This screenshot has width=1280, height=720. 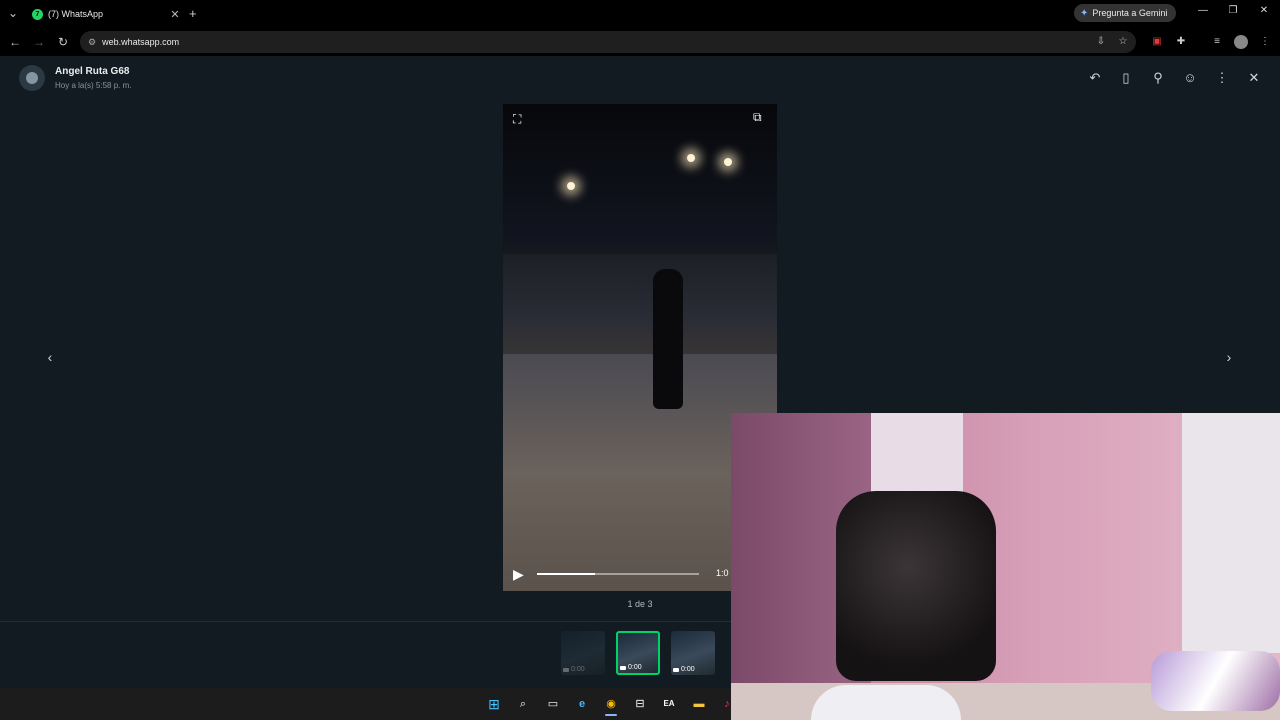 What do you see at coordinates (1233, 10) in the screenshot?
I see `restore-window-button: ❐` at bounding box center [1233, 10].